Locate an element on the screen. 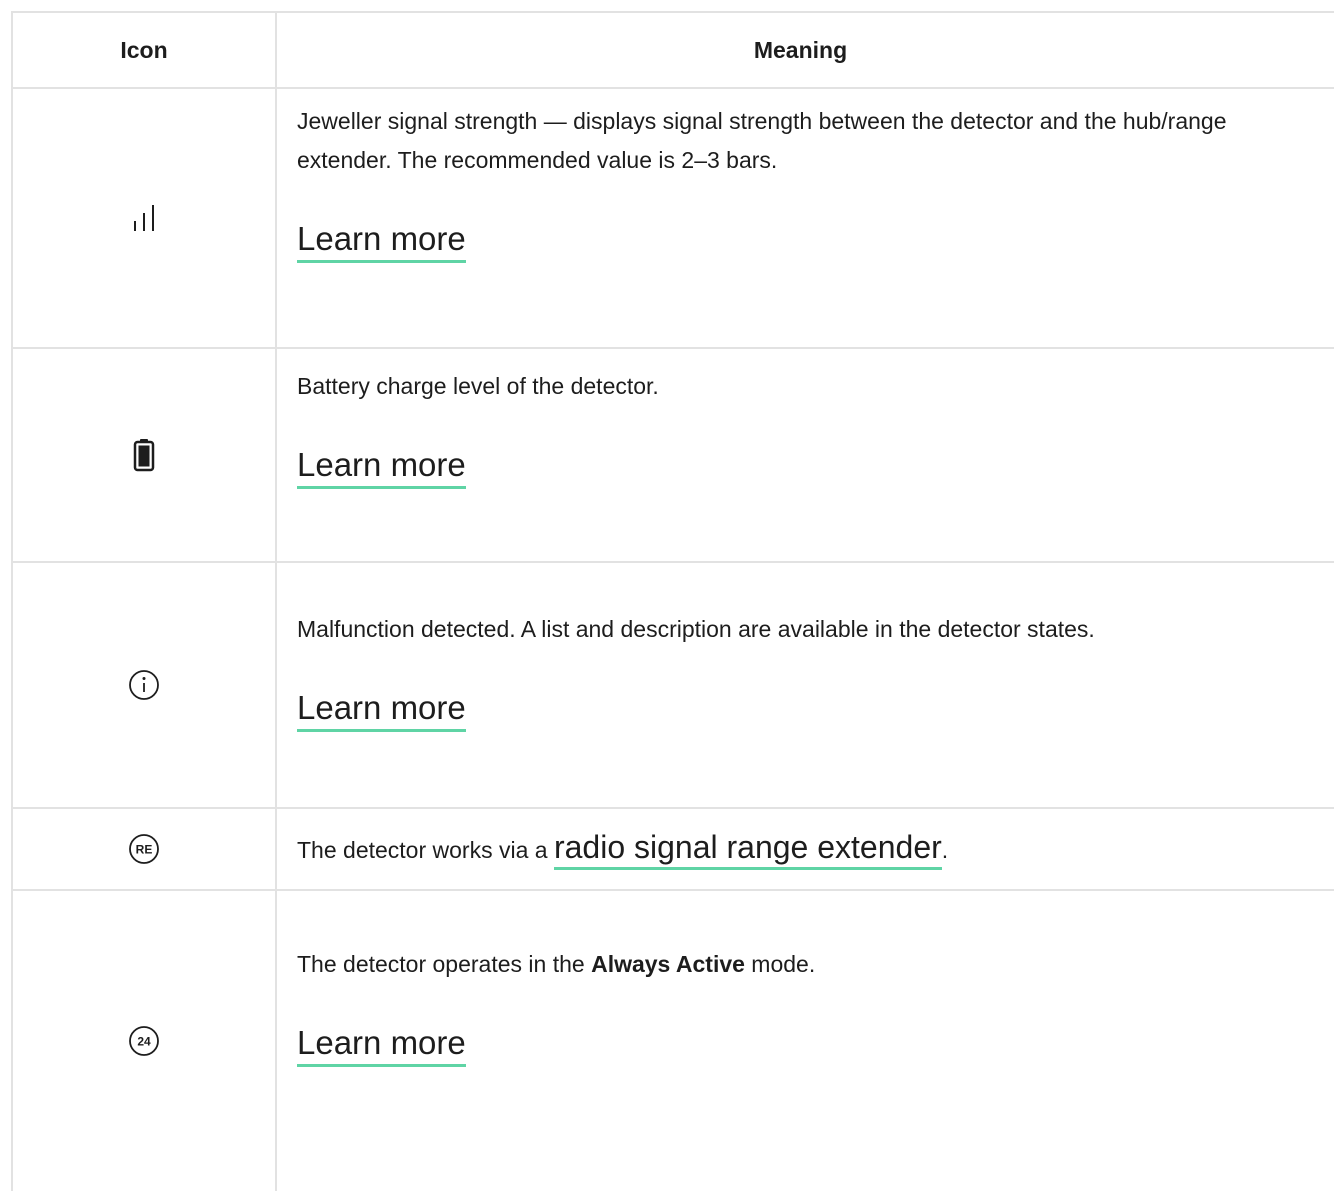  range-extender-icon-text: RE is located at coordinates (144, 850).